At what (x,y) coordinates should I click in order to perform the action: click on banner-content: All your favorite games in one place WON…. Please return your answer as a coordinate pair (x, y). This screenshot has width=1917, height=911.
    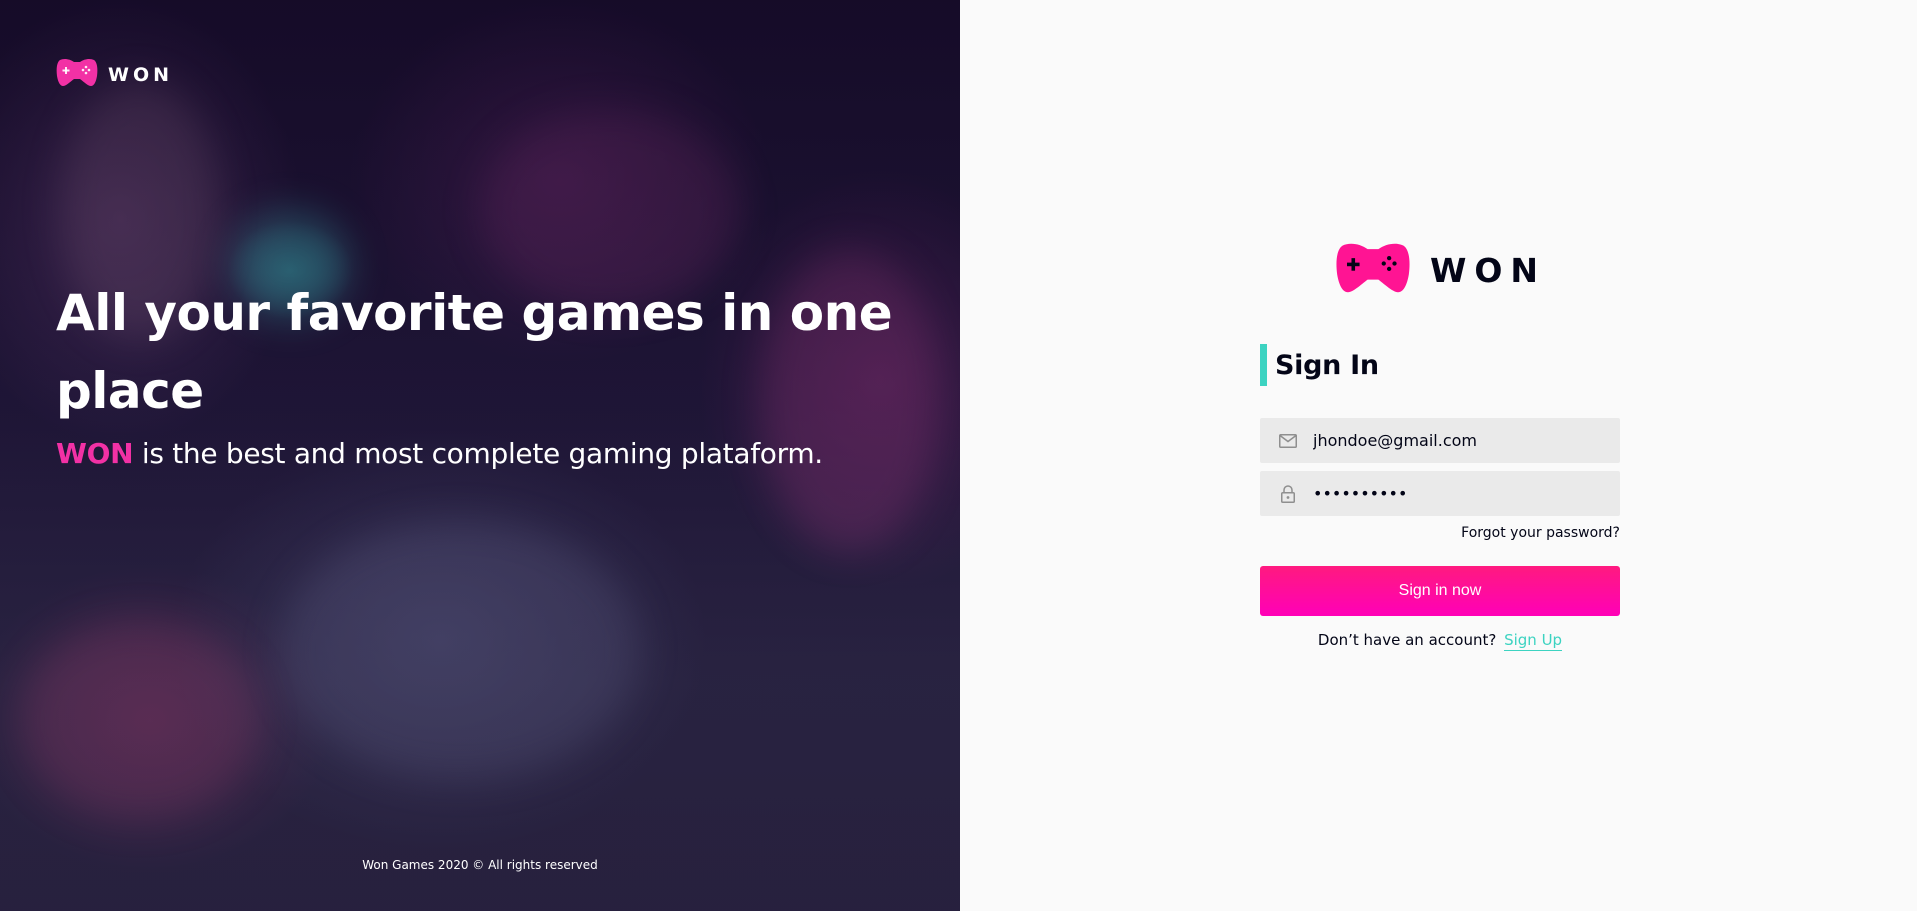
    Looking at the image, I should click on (496, 374).